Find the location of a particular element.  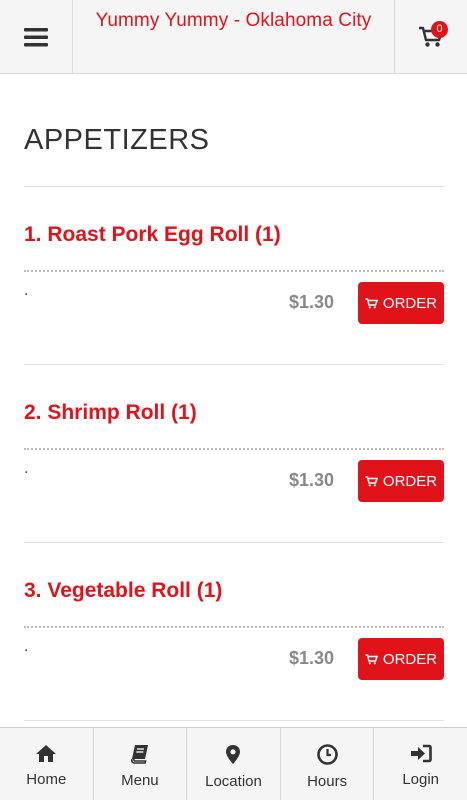

tab-login: Login is located at coordinates (420, 764).